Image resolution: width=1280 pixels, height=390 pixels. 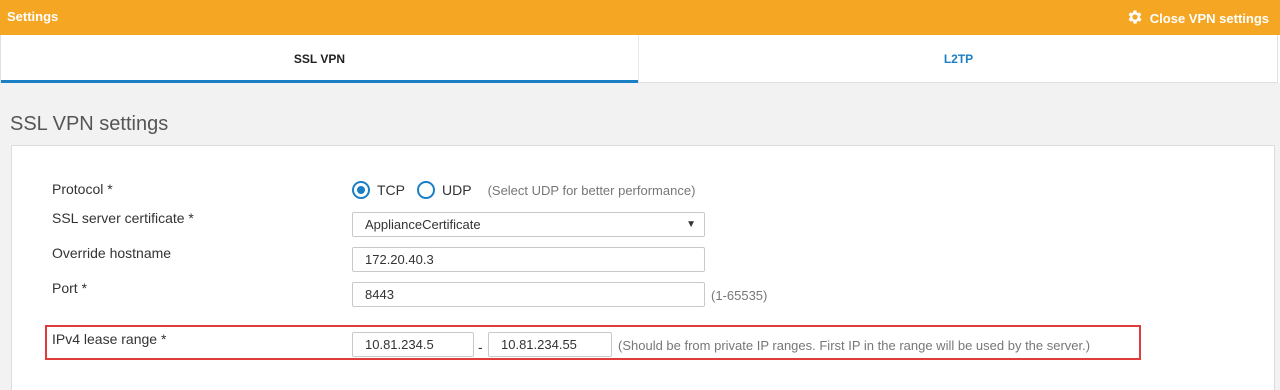 What do you see at coordinates (528, 224) in the screenshot?
I see `certificate-select: ApplianceCertificate ▼` at bounding box center [528, 224].